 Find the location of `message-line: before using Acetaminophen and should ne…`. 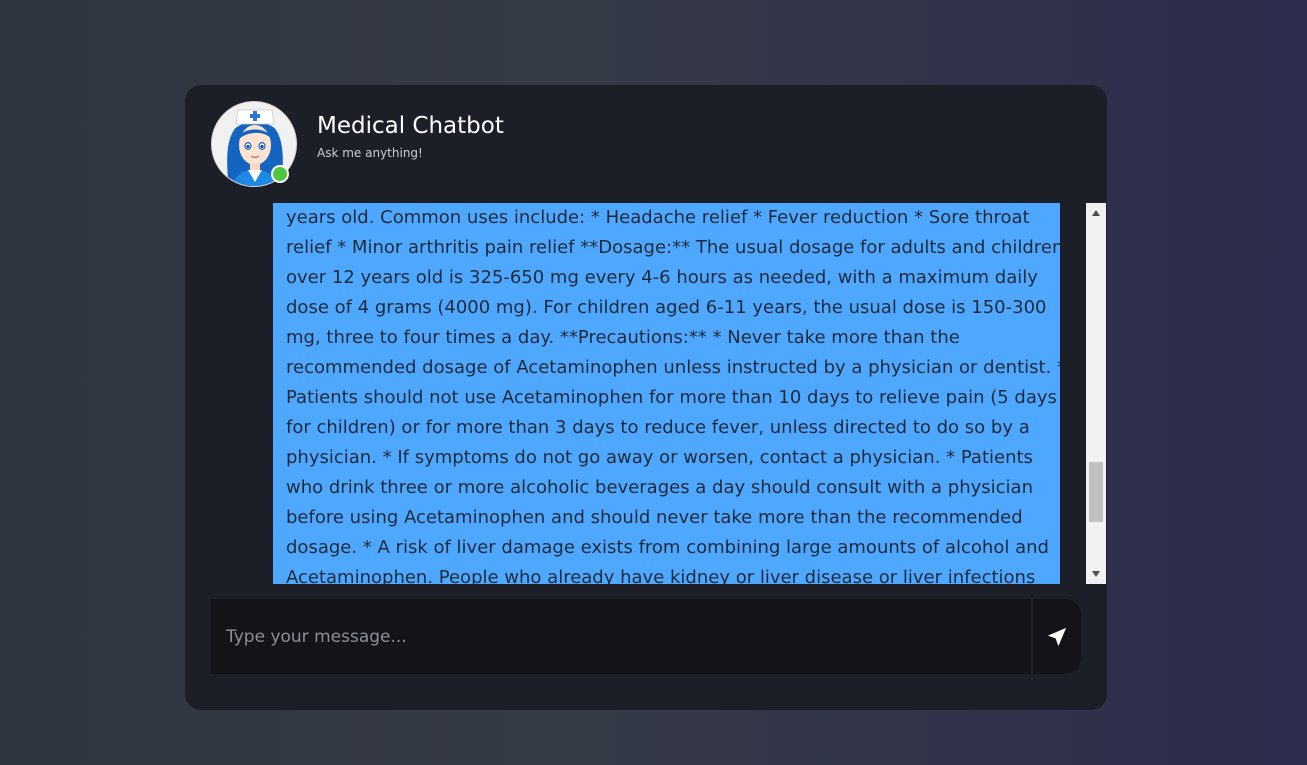

message-line: before using Acetaminophen and should ne… is located at coordinates (654, 517).